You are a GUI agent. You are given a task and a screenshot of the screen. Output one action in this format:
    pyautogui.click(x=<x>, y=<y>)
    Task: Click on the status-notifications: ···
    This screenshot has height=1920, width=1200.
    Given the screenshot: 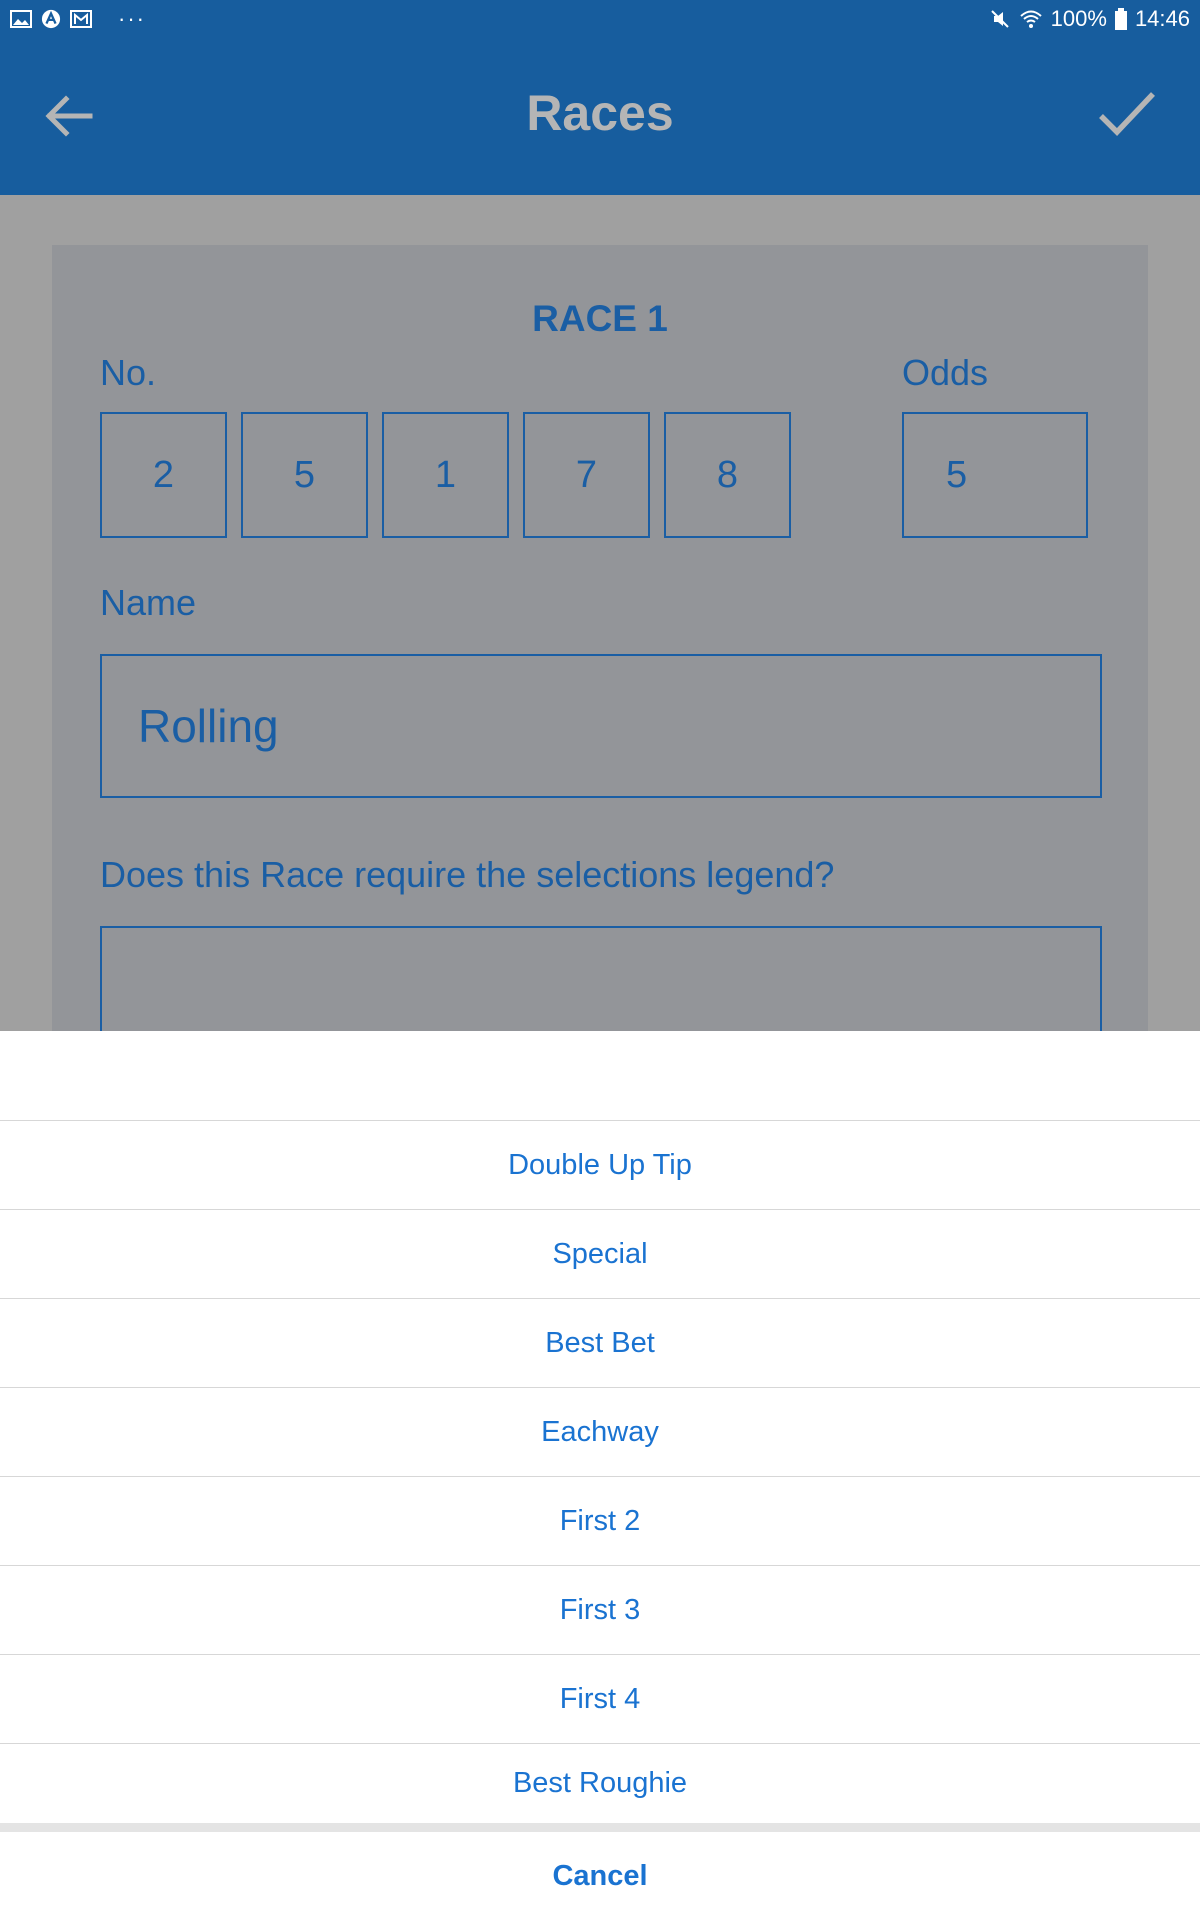 What is the action you would take?
    pyautogui.click(x=78, y=19)
    